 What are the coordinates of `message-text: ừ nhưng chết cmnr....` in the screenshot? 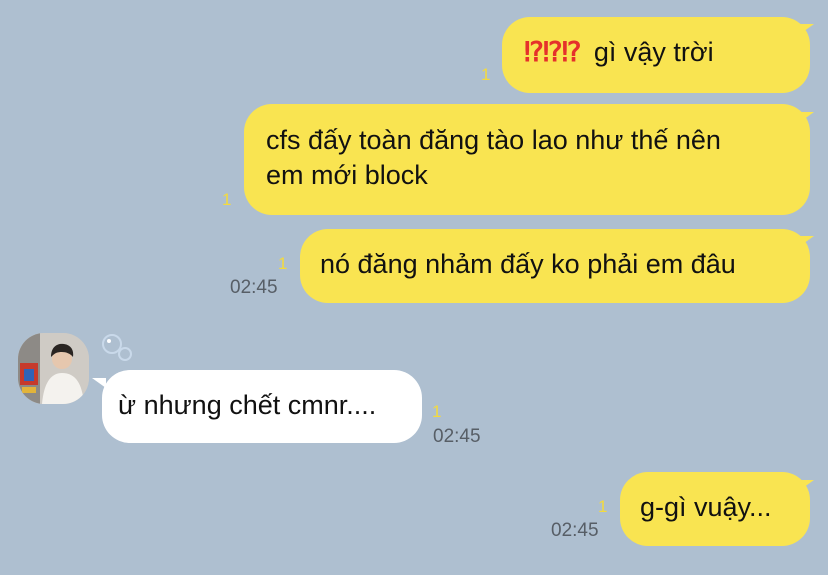 It's located at (247, 405).